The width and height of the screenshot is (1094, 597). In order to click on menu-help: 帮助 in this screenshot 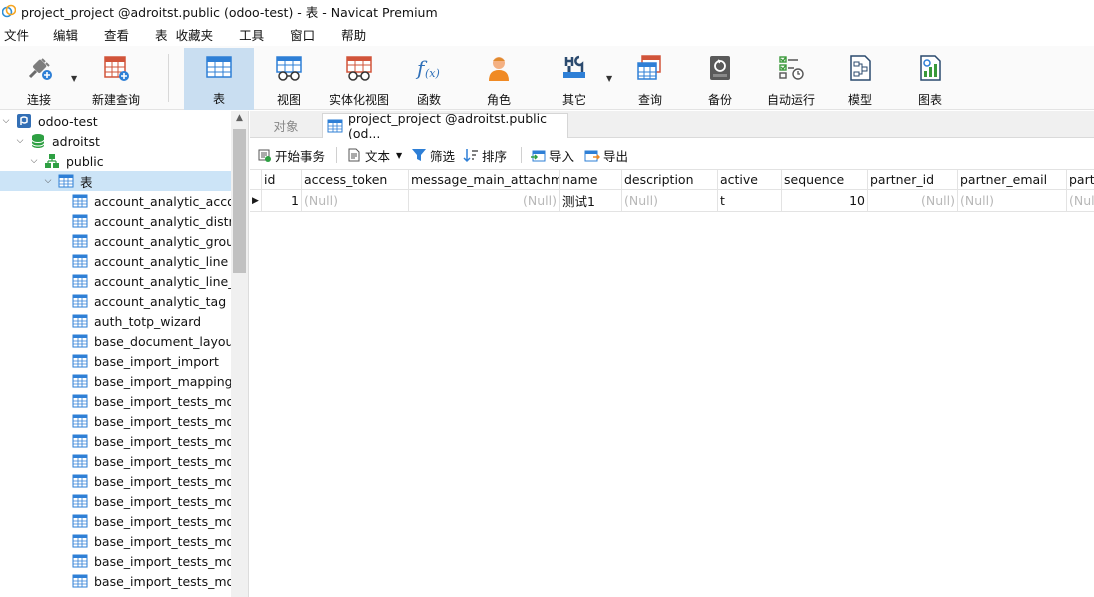, I will do `click(351, 34)`.